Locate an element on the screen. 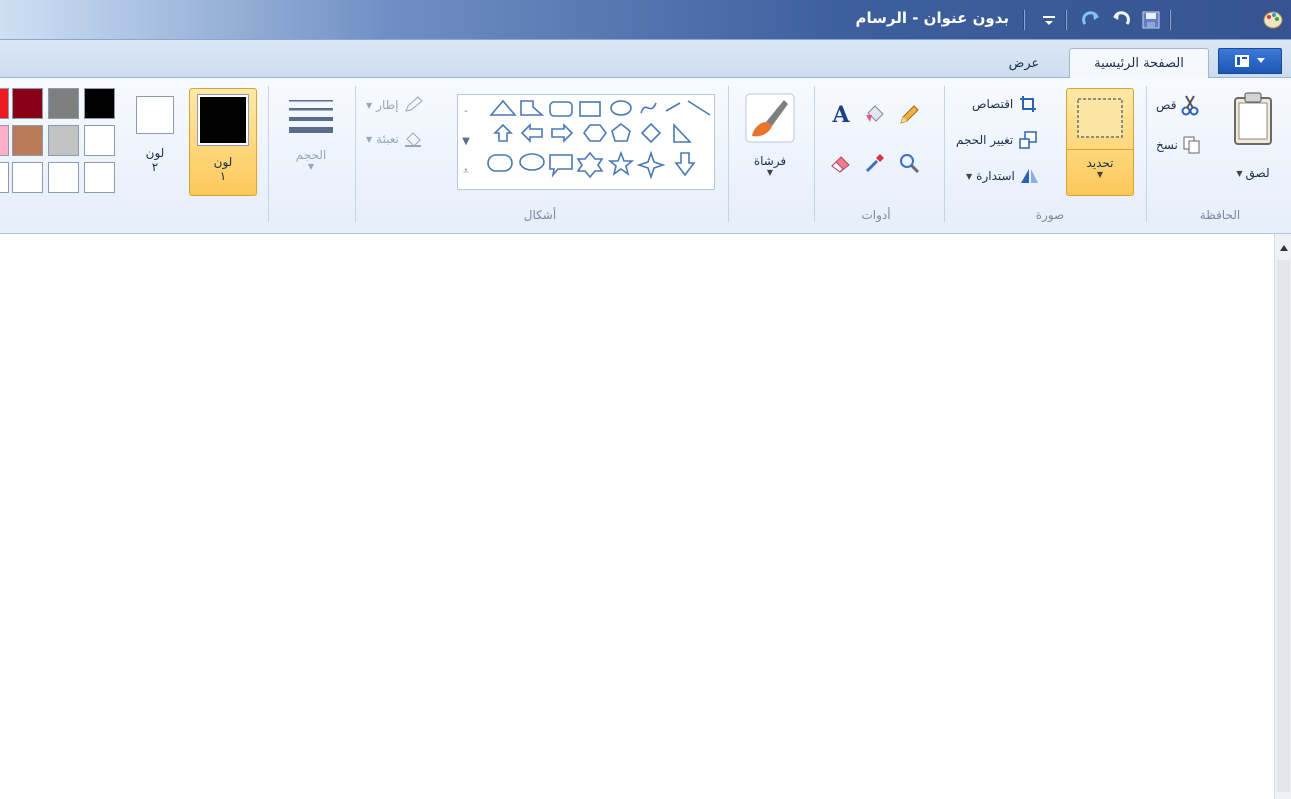 This screenshot has height=799, width=1291. image-group-label: صورة is located at coordinates (1050, 215).